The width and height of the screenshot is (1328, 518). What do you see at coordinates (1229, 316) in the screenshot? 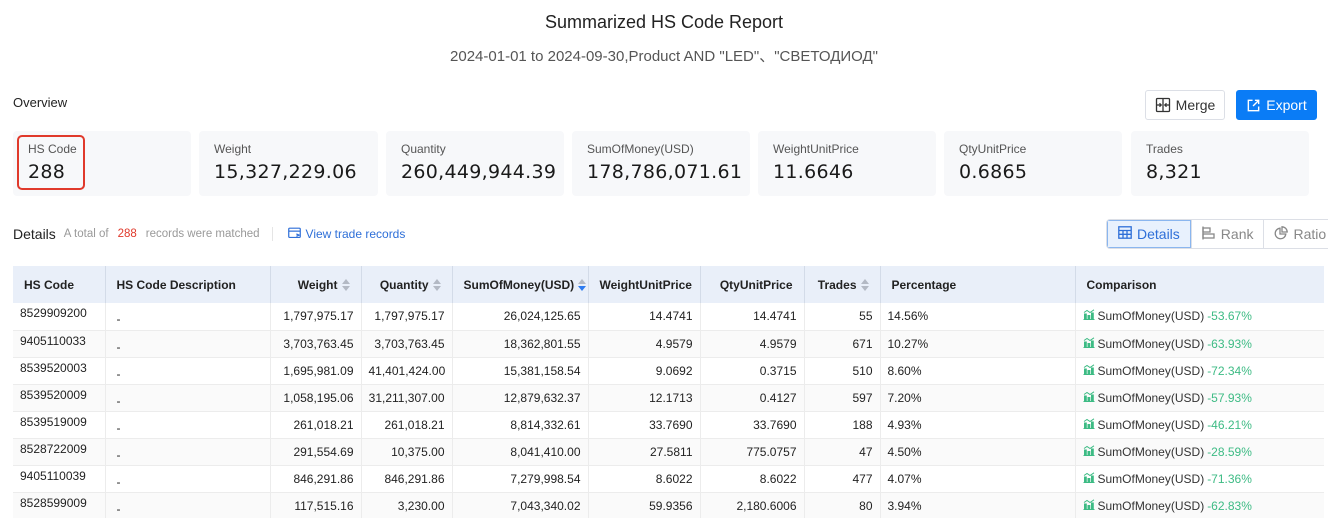
I see `comparison-value: -53.67%` at bounding box center [1229, 316].